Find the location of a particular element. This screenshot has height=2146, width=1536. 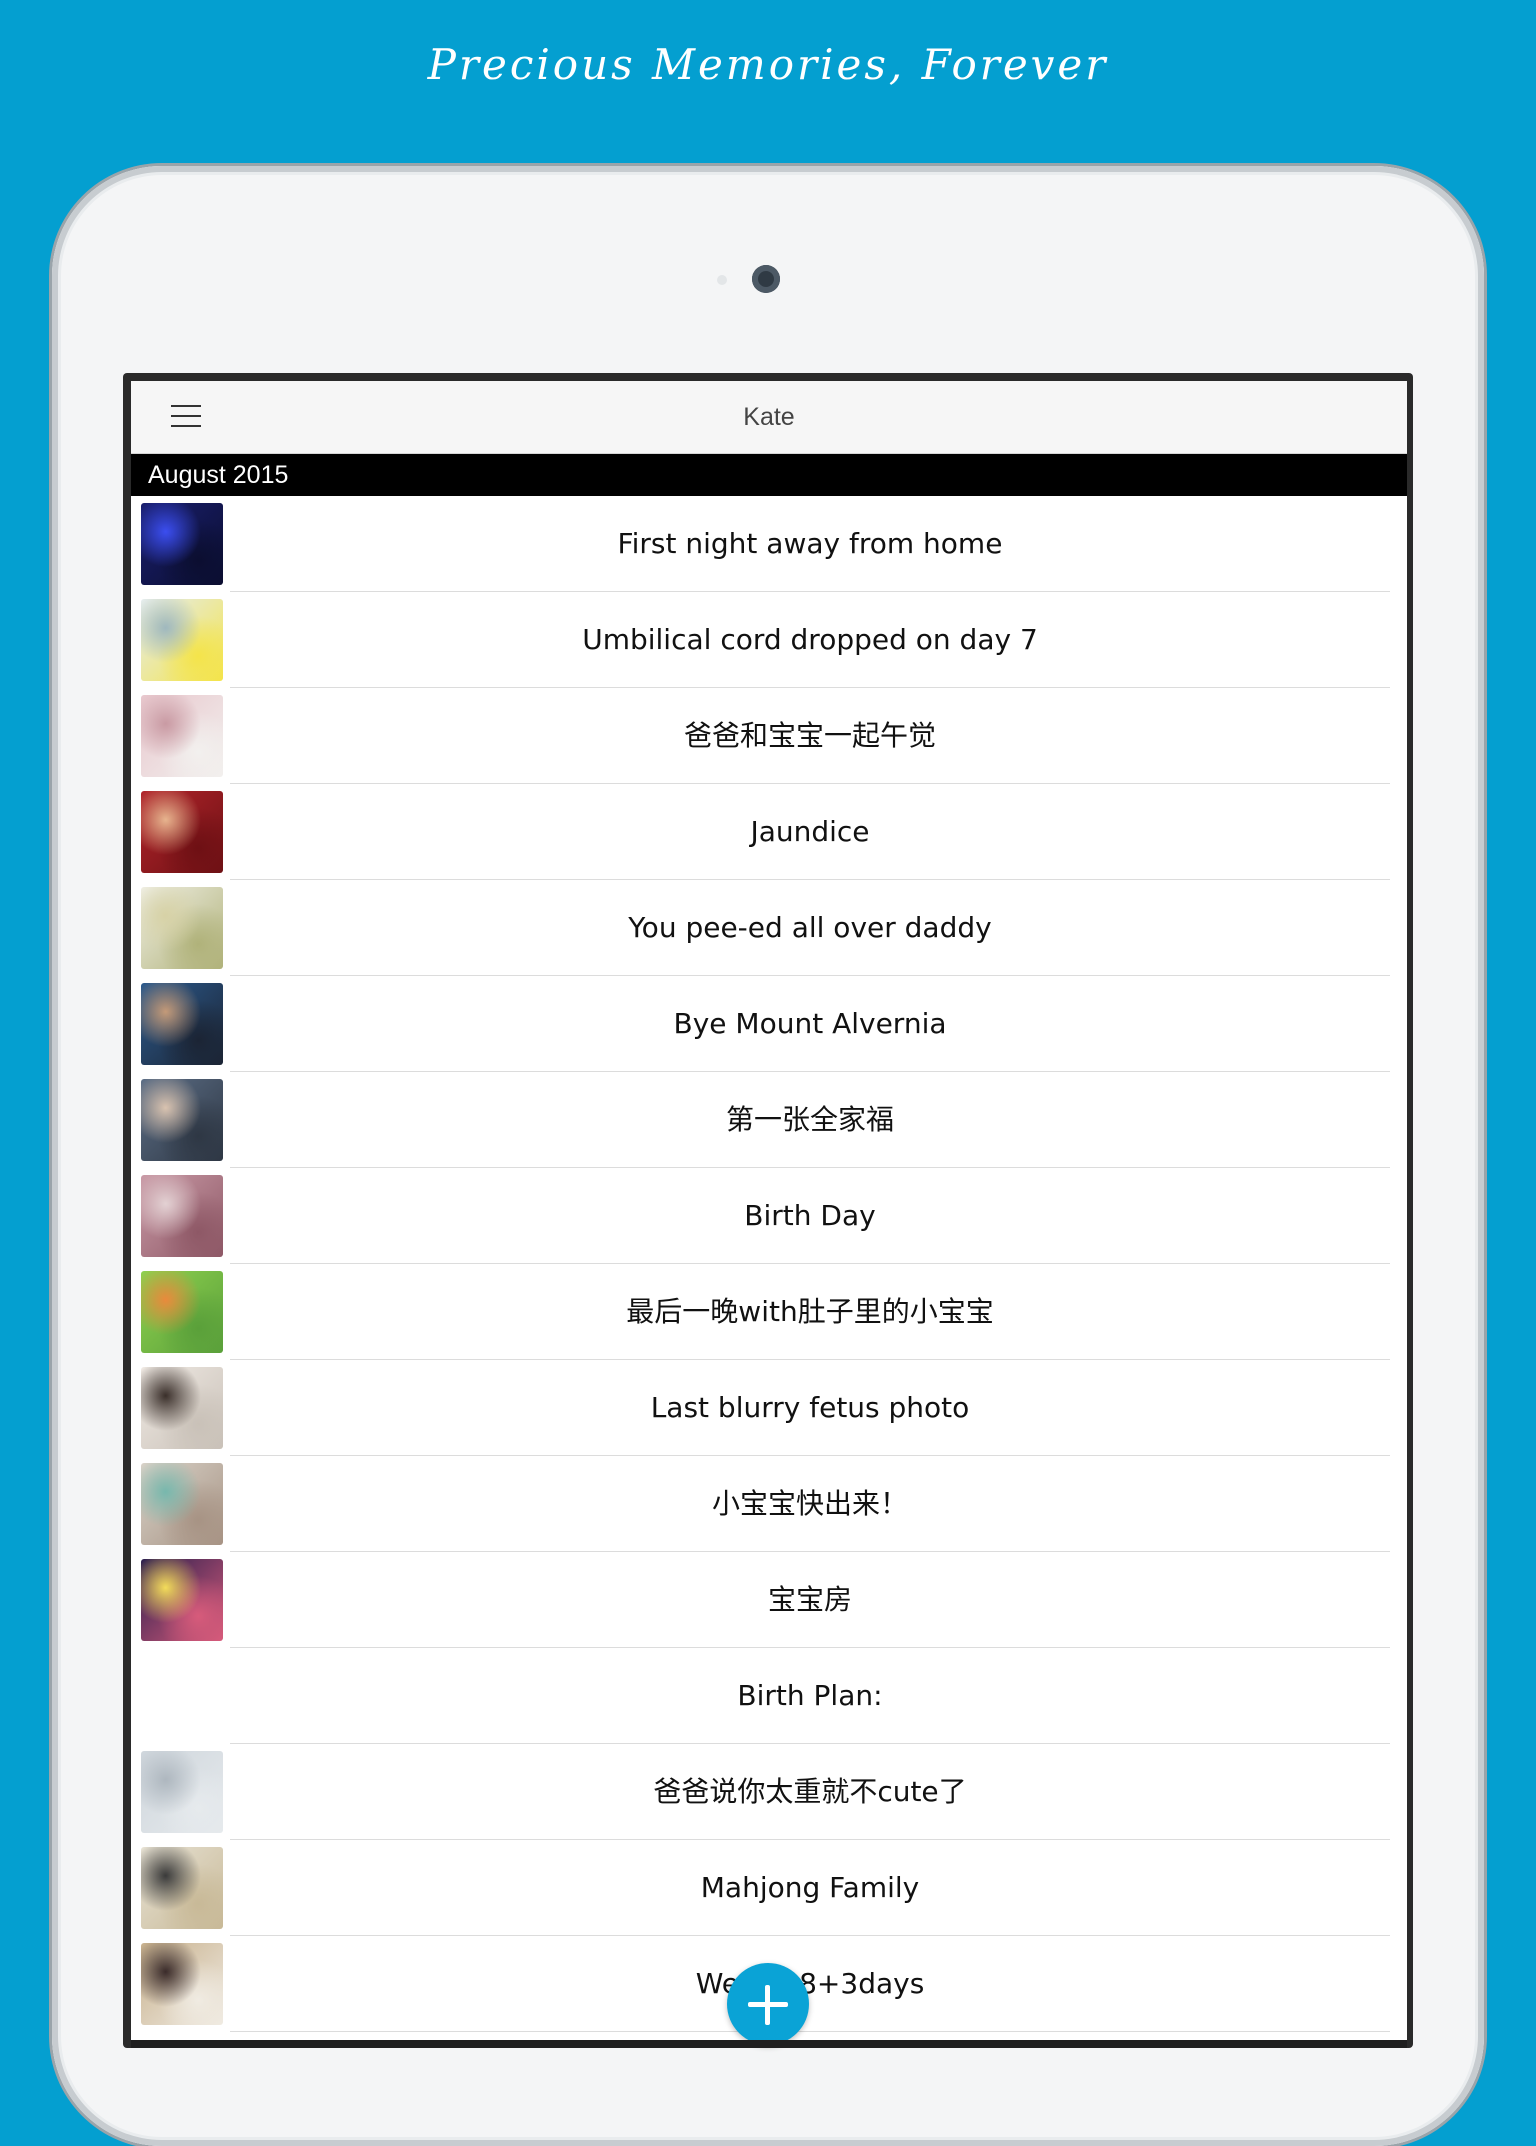

list-item-title: 爸爸说你太重就不cute了 is located at coordinates (810, 1791).